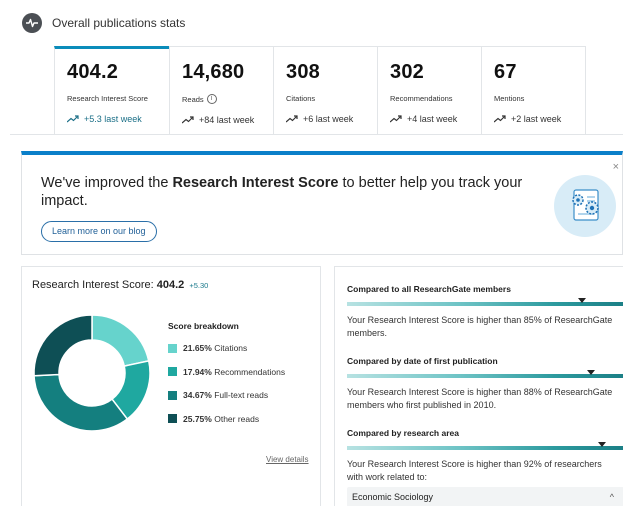 Image resolution: width=623 pixels, height=506 pixels. What do you see at coordinates (316, 134) in the screenshot?
I see `section-divider` at bounding box center [316, 134].